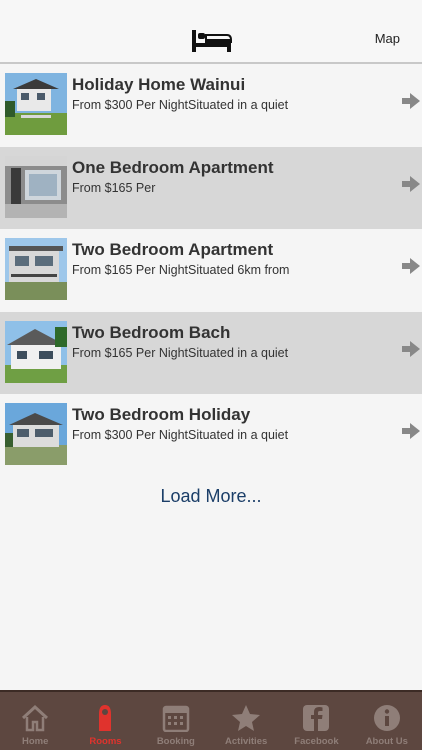 Image resolution: width=422 pixels, height=750 pixels. What do you see at coordinates (386, 718) in the screenshot?
I see `info-icon` at bounding box center [386, 718].